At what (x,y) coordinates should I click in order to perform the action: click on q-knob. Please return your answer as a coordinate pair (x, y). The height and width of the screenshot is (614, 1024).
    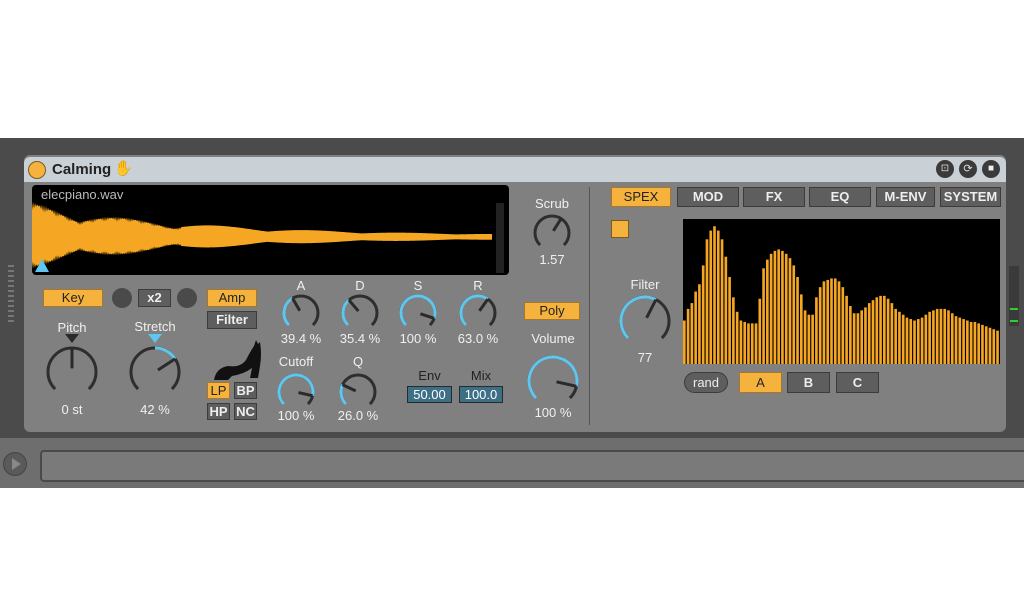
    Looking at the image, I should click on (358, 392).